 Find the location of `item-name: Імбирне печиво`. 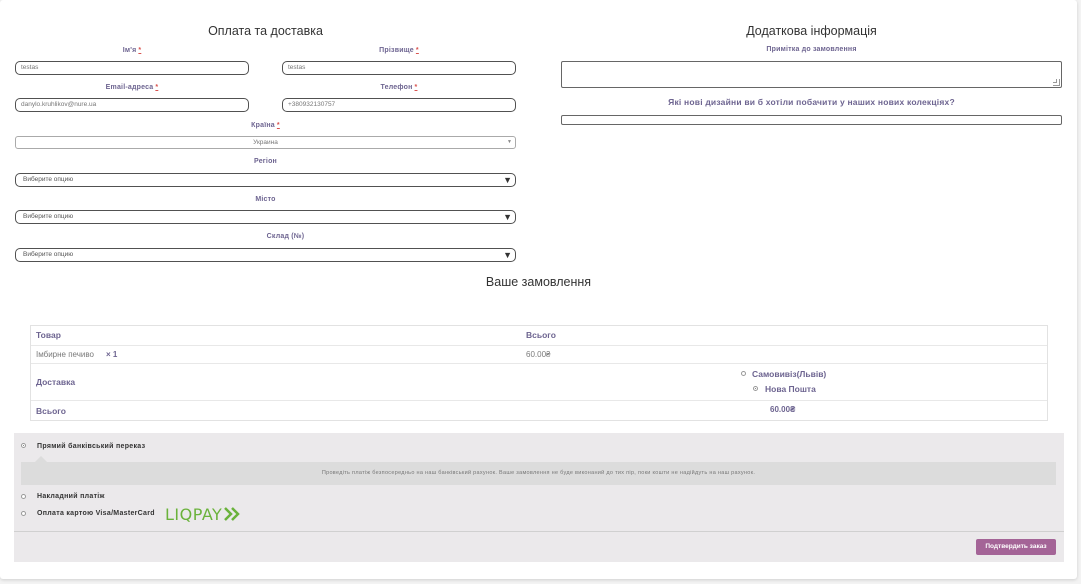

item-name: Імбирне печиво is located at coordinates (65, 354).